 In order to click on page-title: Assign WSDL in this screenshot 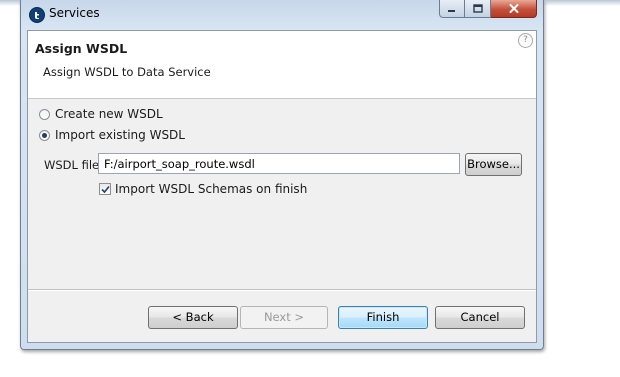, I will do `click(81, 48)`.